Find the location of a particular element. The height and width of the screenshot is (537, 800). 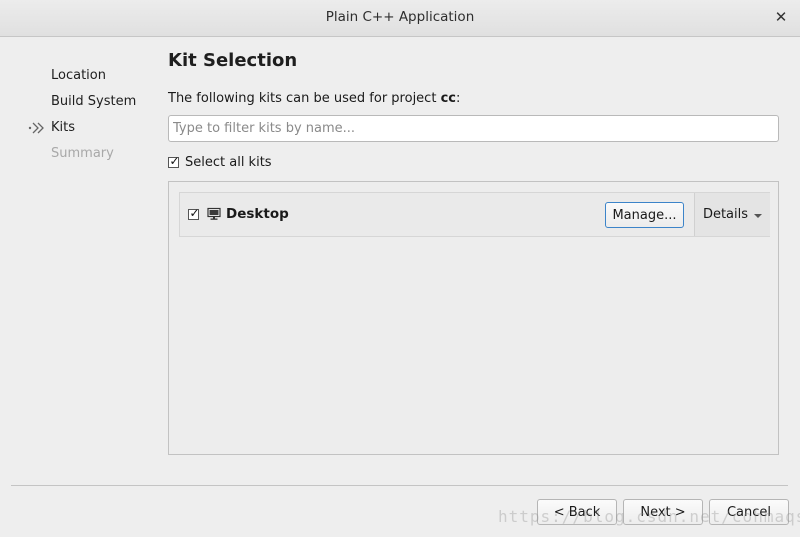

kit-row-desktop: ✓ Desktop Manage... Details is located at coordinates (474, 214).